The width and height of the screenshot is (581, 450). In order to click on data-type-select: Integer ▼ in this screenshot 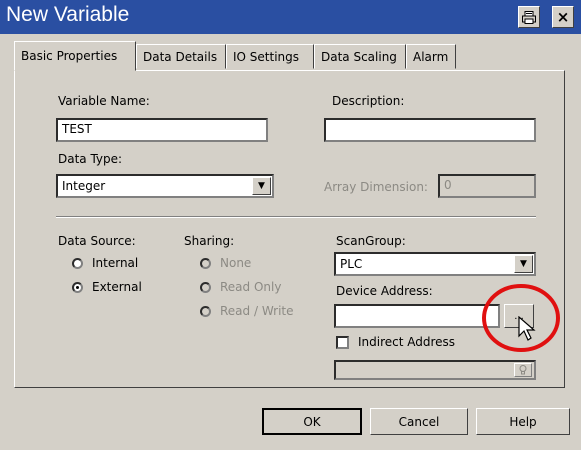, I will do `click(165, 186)`.